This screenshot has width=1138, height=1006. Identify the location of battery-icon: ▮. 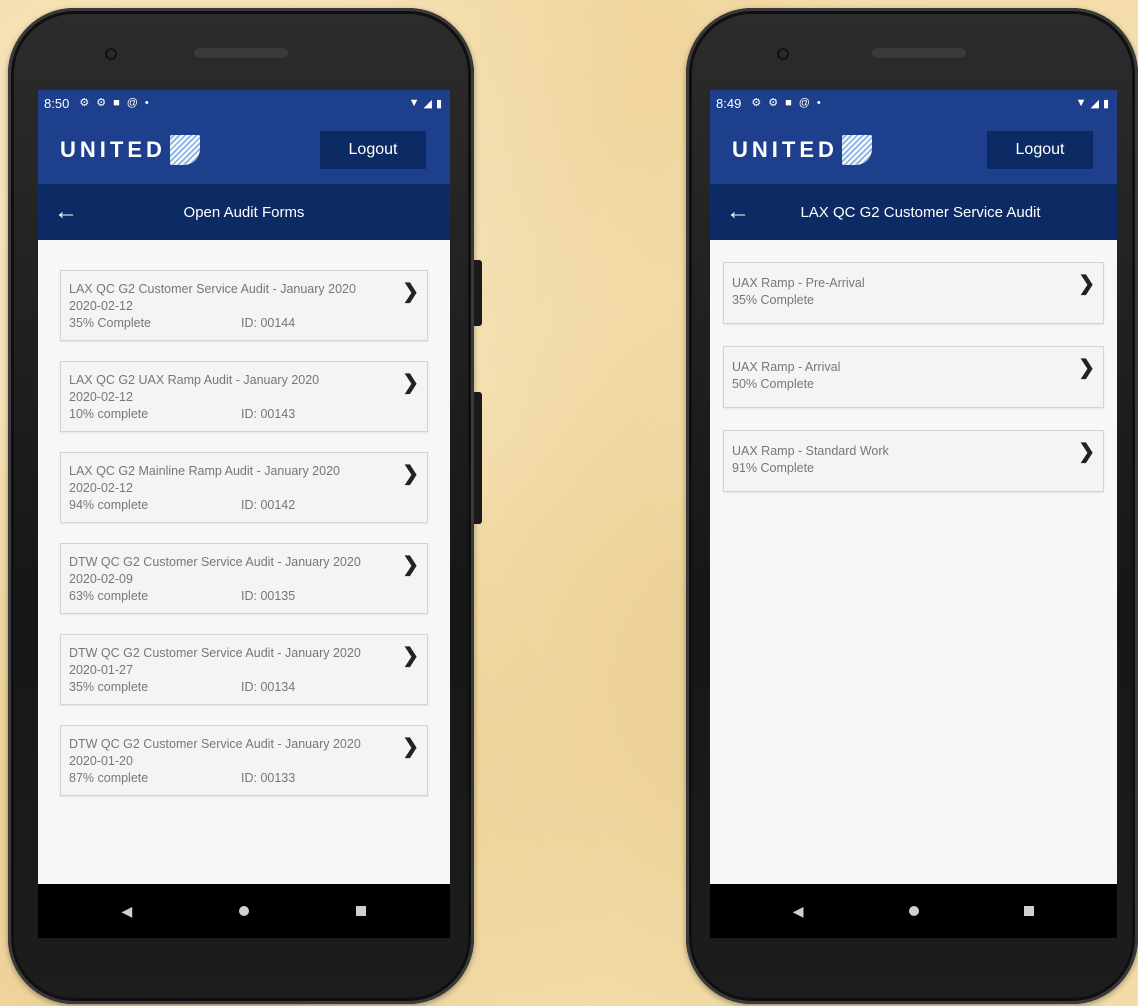
(438, 103).